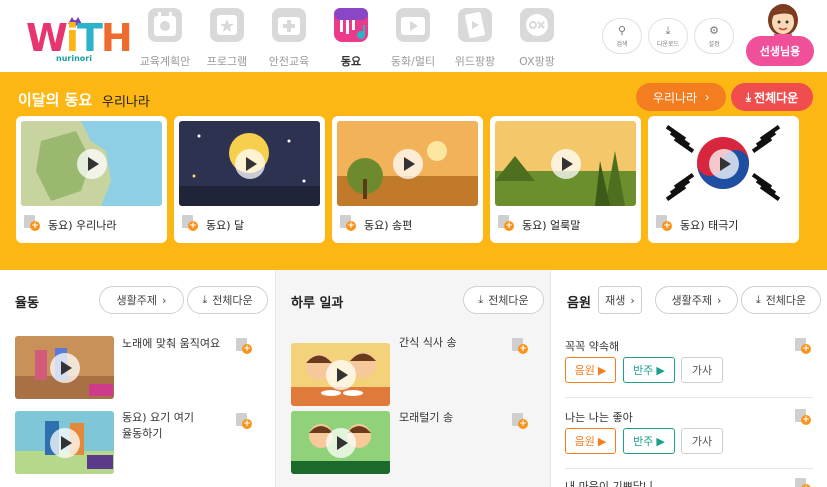 The image size is (827, 487). I want to click on video-title: 동요) 요기 여기 율동하기, so click(158, 425).